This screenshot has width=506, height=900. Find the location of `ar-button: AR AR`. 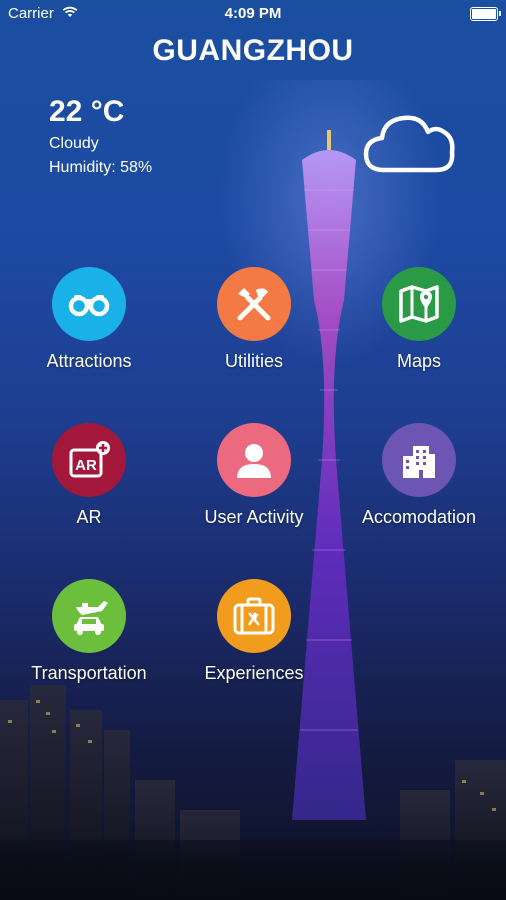

ar-button: AR AR is located at coordinates (89, 475).